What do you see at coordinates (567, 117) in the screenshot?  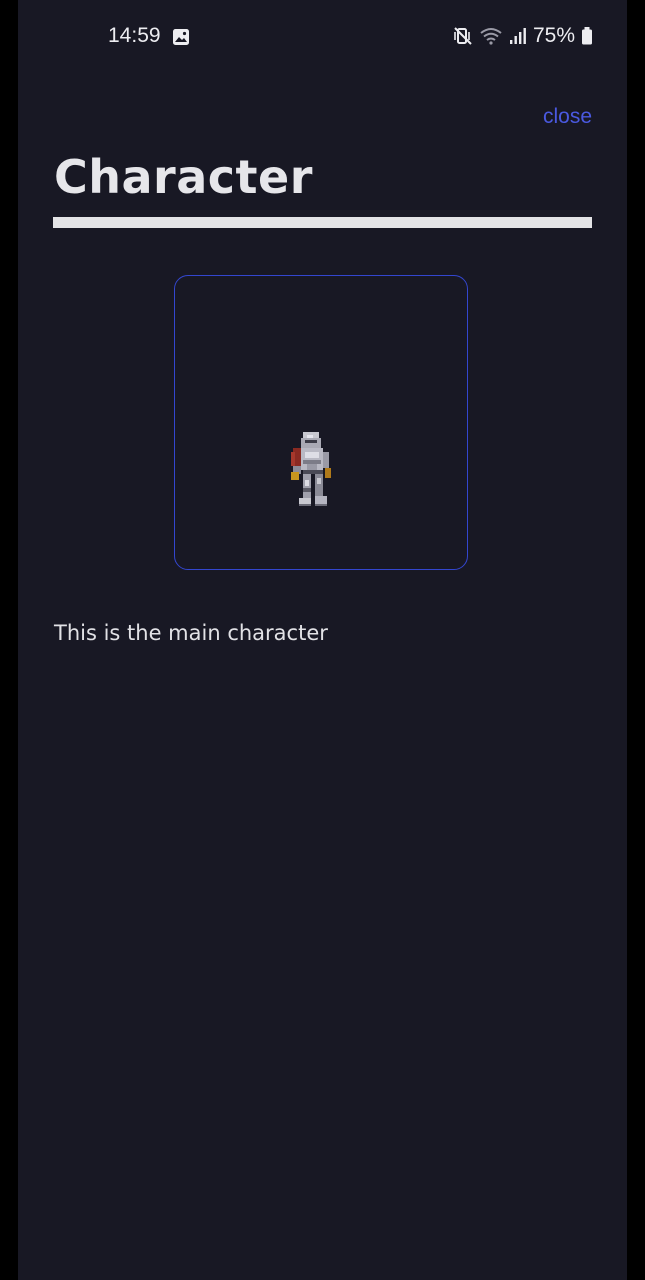 I see `close-button: close` at bounding box center [567, 117].